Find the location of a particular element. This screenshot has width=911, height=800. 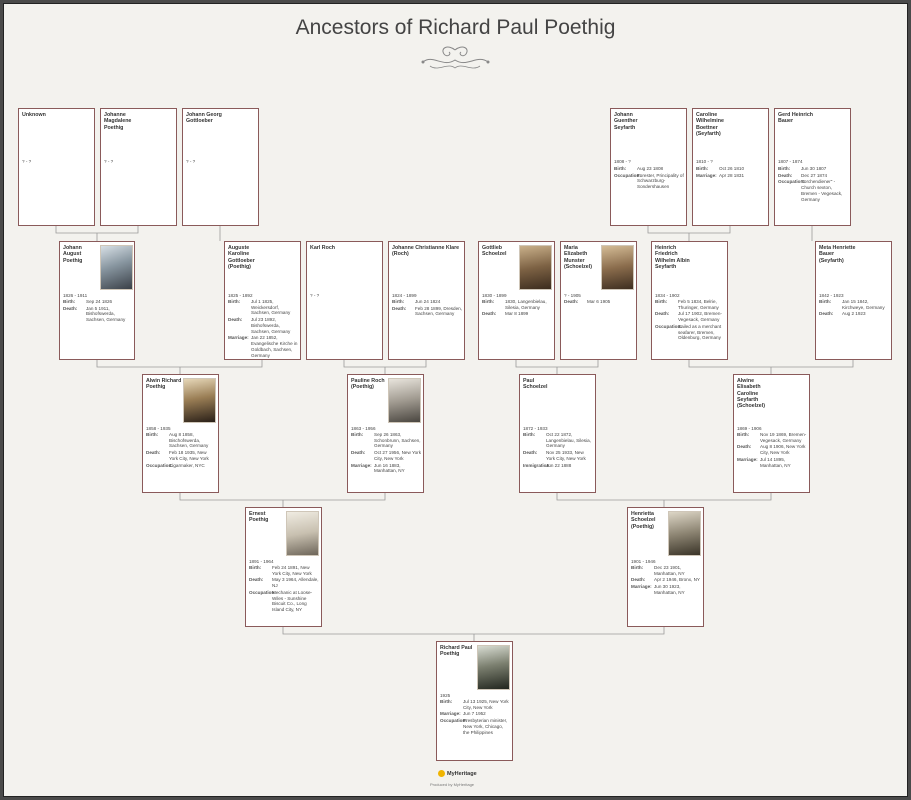

logo-icon is located at coordinates (441, 773).